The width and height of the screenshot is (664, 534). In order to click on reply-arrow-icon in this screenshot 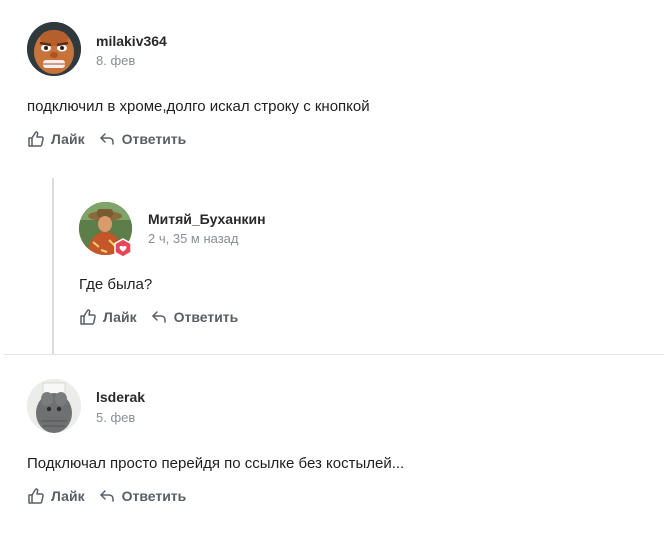, I will do `click(106, 496)`.